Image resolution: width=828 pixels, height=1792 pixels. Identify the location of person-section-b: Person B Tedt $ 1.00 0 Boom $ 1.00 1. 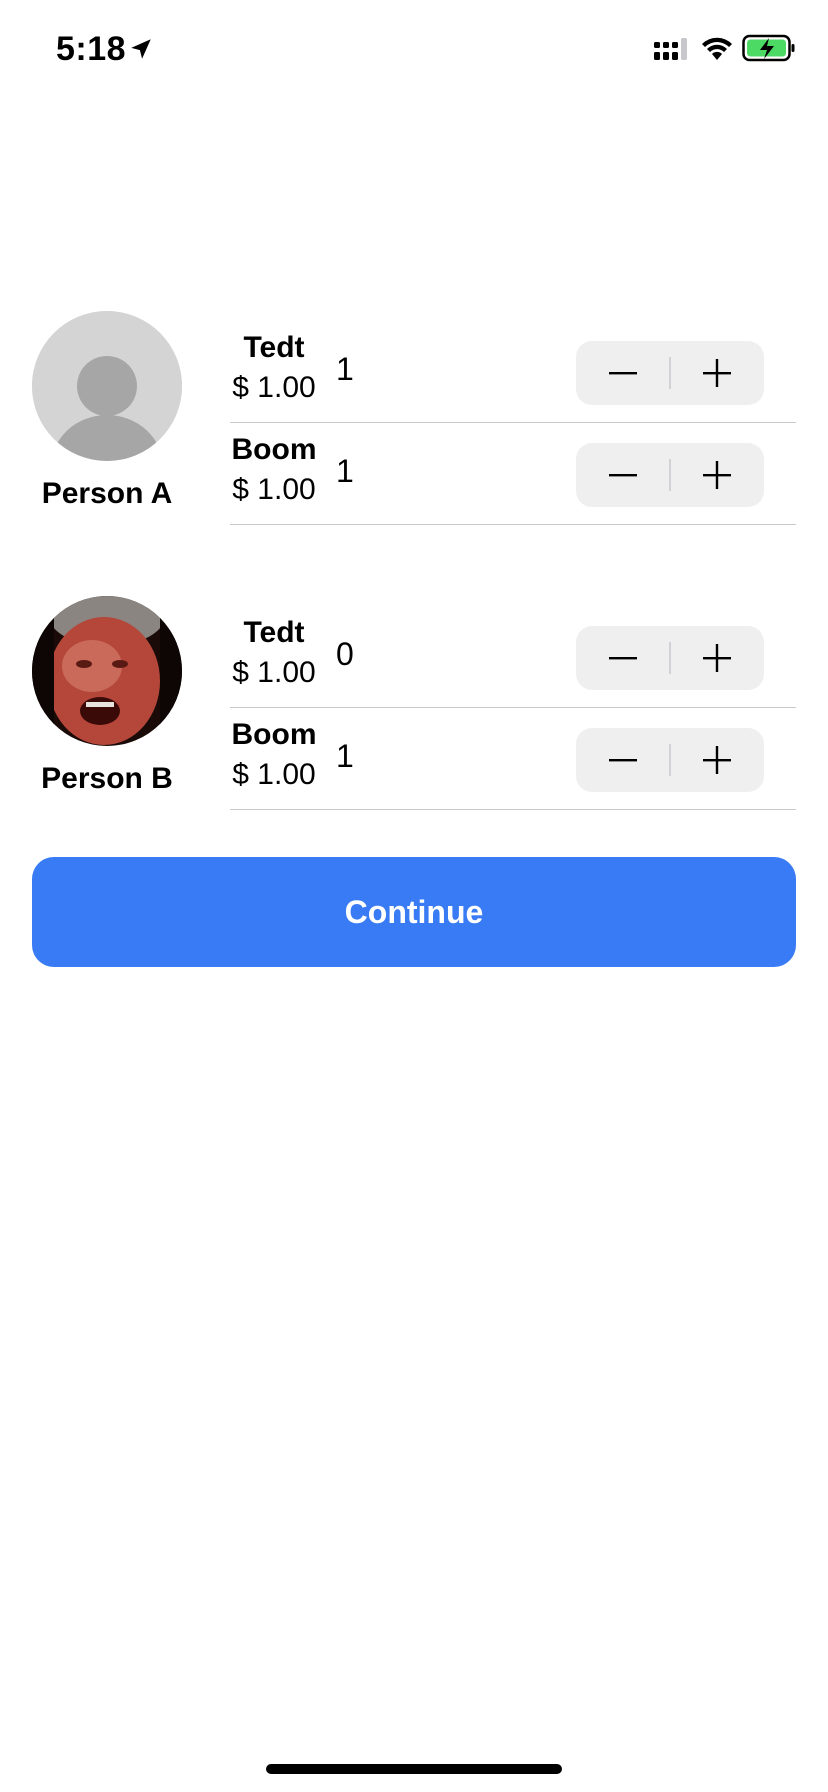
(414, 703).